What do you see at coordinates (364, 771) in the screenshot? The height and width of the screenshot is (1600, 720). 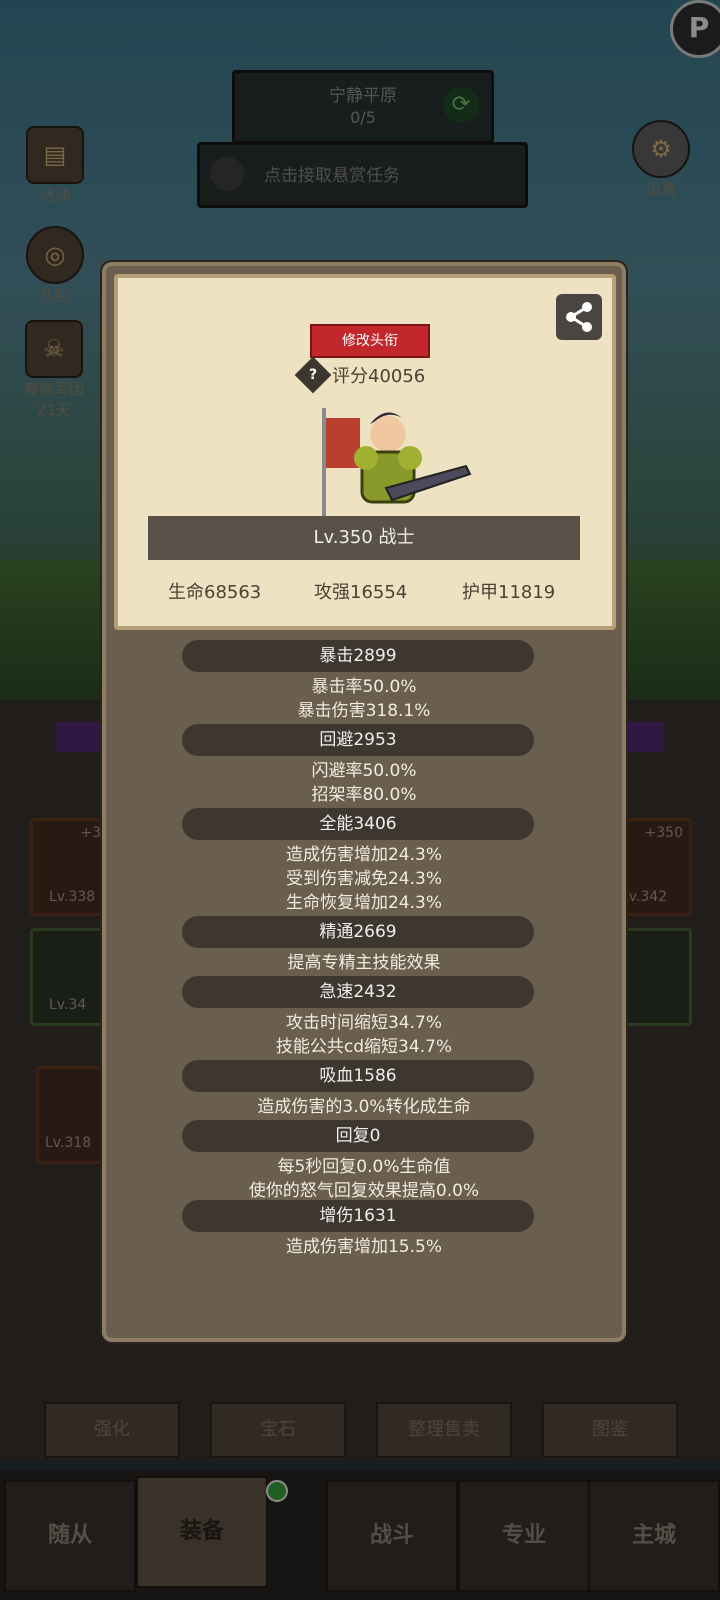 I see `stat-line: 闪避率50.0%` at bounding box center [364, 771].